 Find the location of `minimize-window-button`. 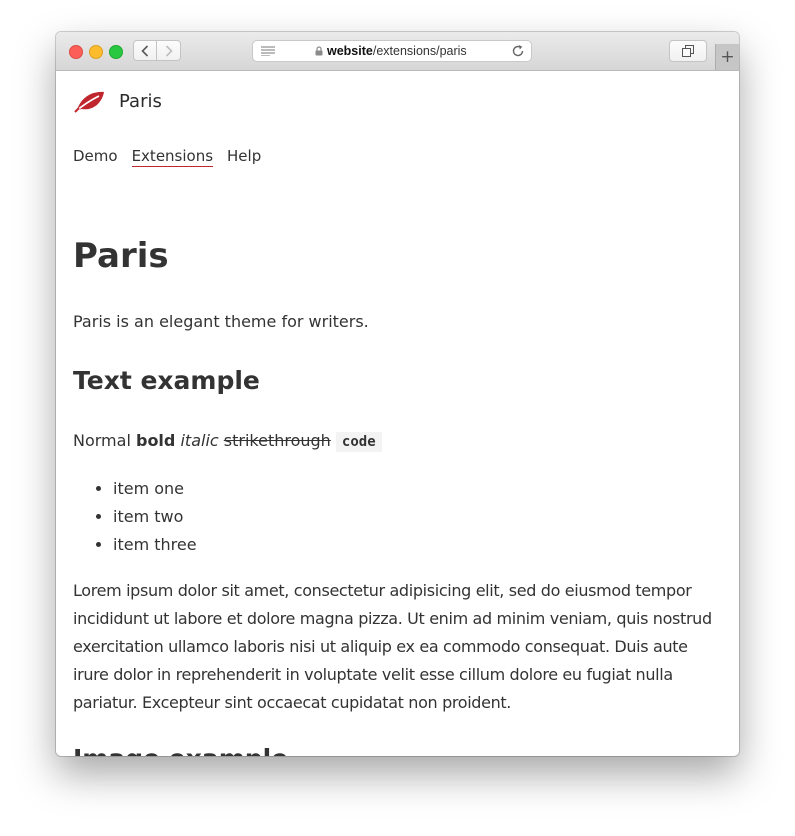

minimize-window-button is located at coordinates (96, 52).